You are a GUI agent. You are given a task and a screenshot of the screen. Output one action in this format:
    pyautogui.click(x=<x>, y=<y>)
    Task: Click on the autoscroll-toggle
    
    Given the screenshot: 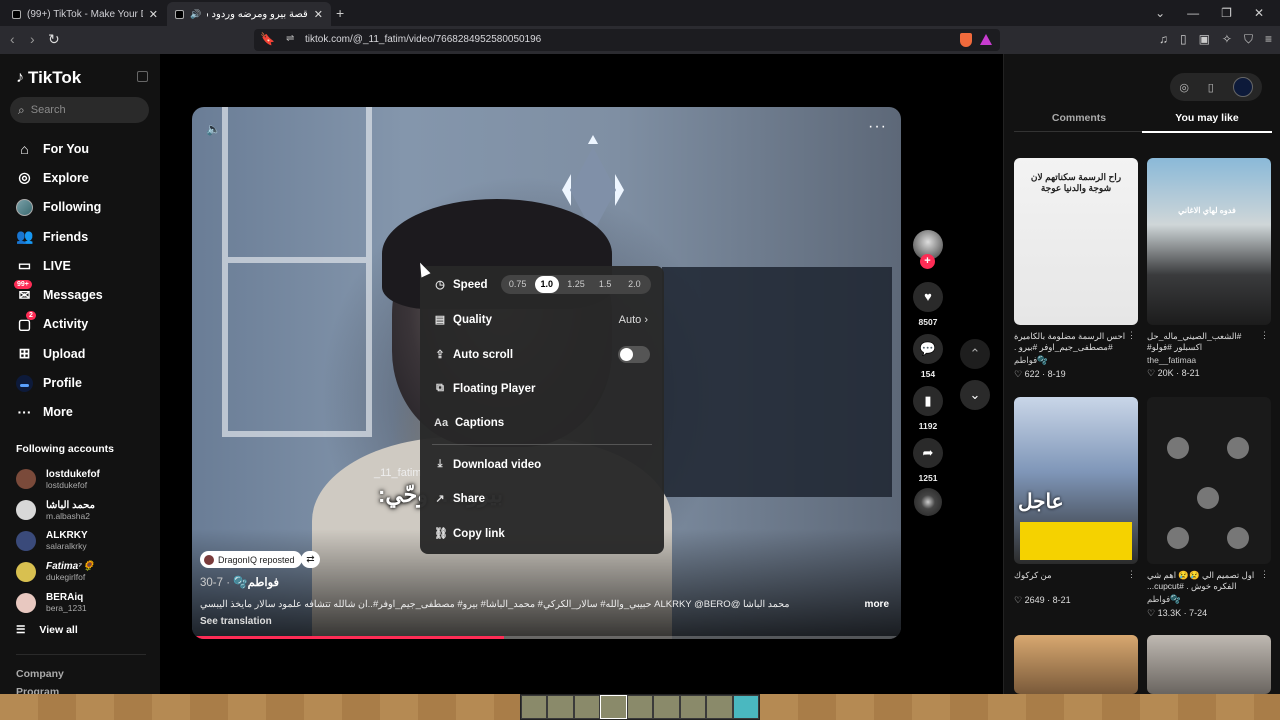 What is the action you would take?
    pyautogui.click(x=634, y=354)
    